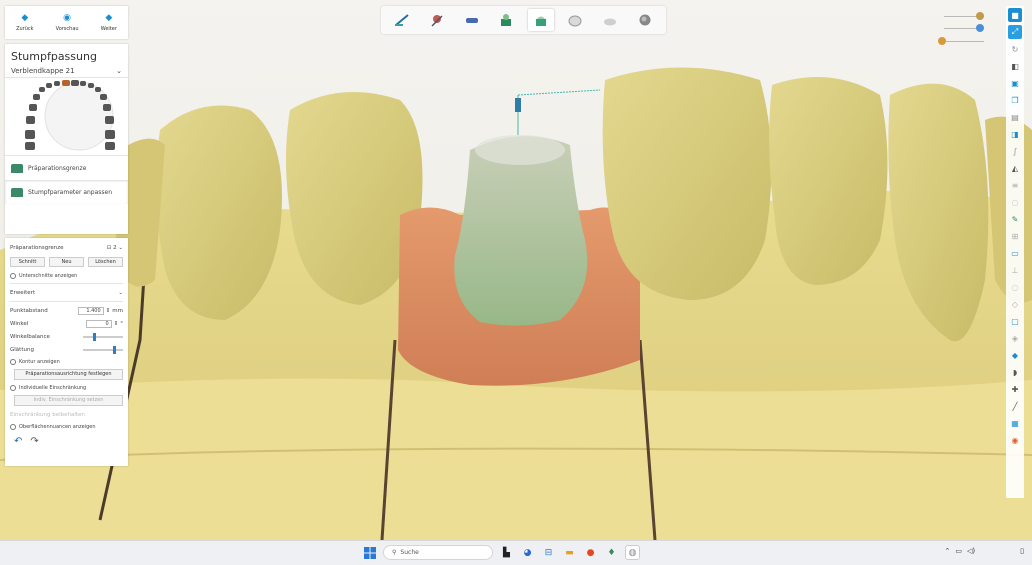 The height and width of the screenshot is (565, 1032). I want to click on tray-chevron-icon: ⌃, so click(948, 551).